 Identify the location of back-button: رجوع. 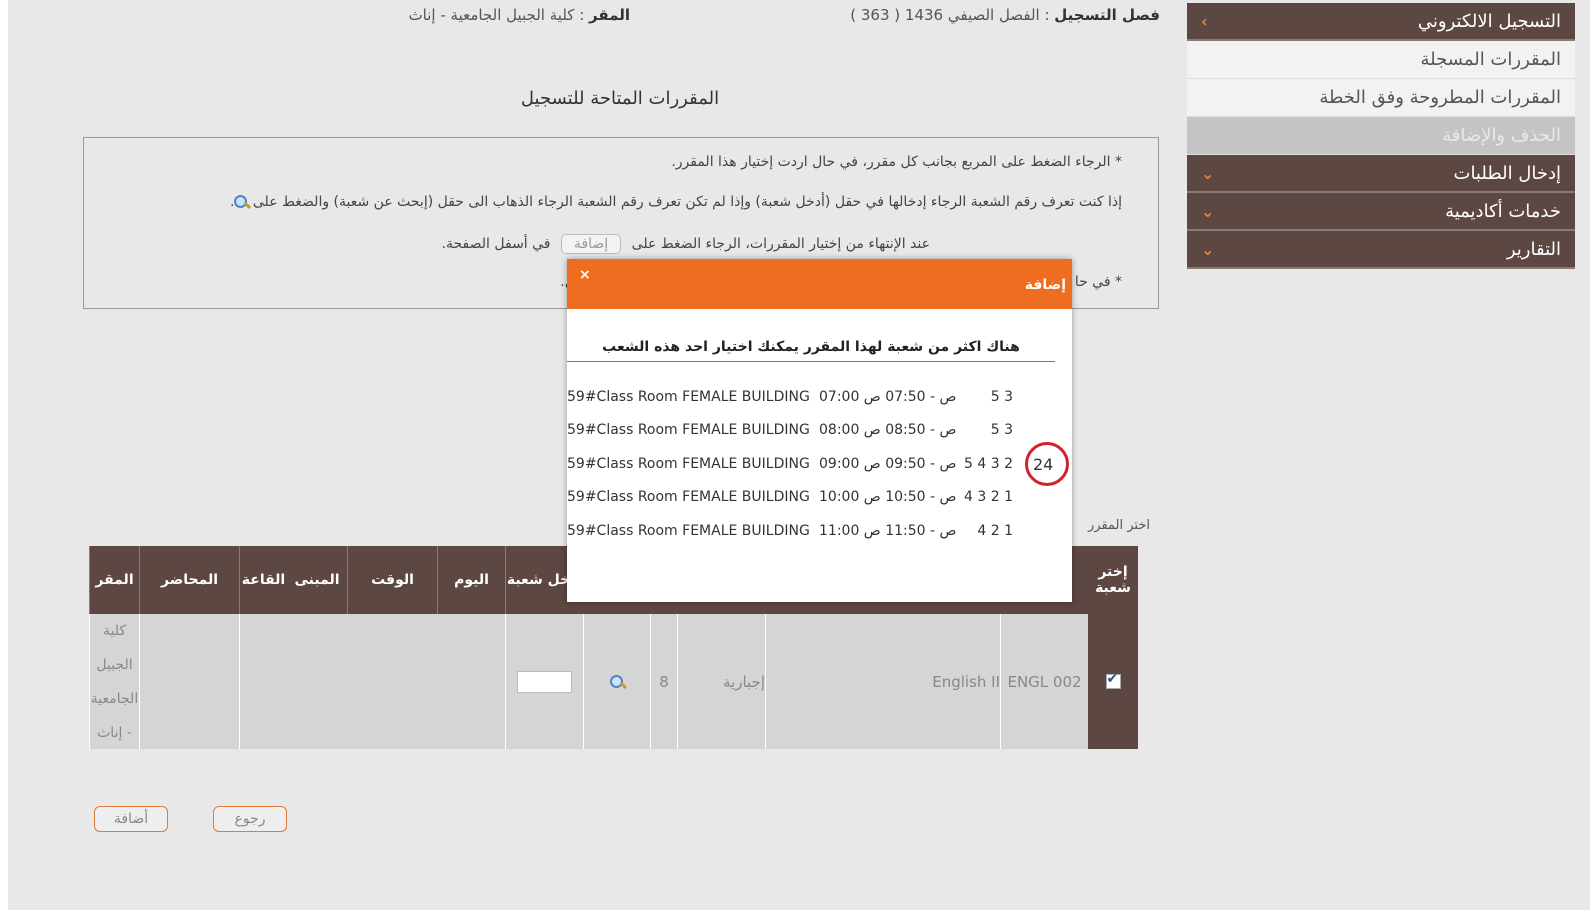
(250, 819).